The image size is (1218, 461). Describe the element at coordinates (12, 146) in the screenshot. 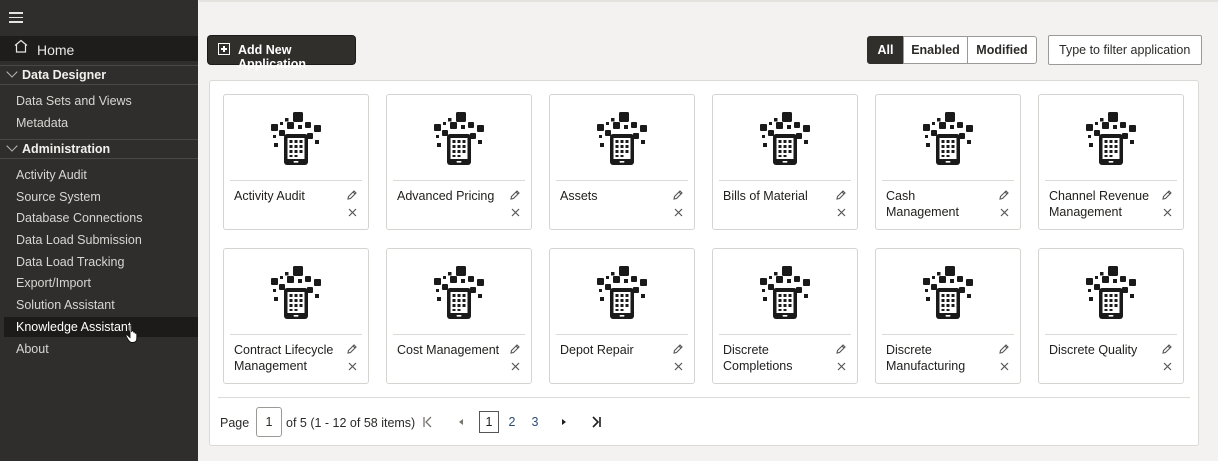

I see `chevron-down-icon` at that location.